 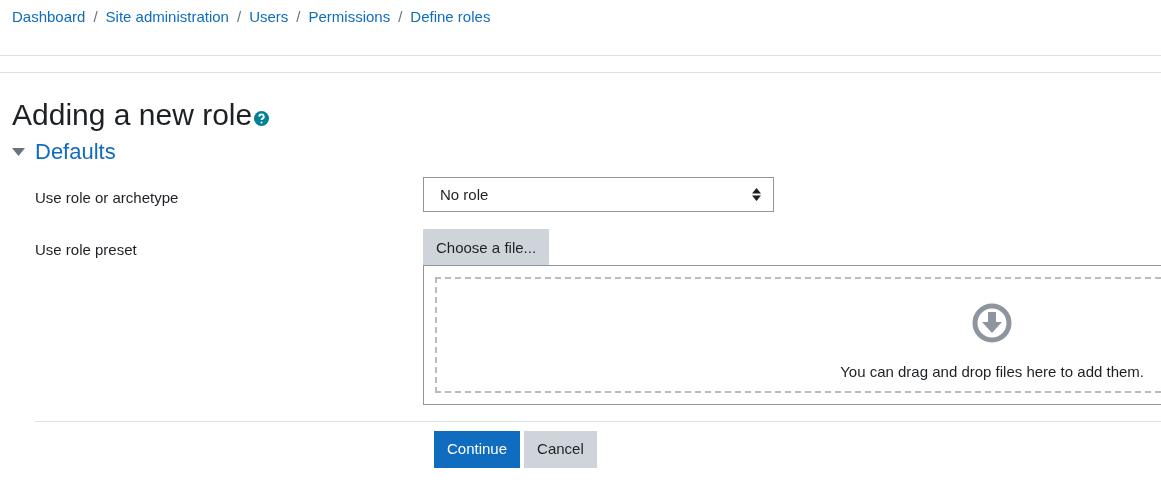 I want to click on breadcrumb-link: Dashboard, so click(x=49, y=17).